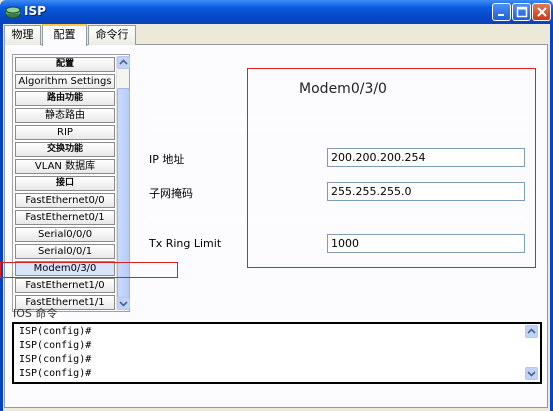  I want to click on sidebar-item-fastethernet0-0: FastEthernet0/0, so click(65, 200).